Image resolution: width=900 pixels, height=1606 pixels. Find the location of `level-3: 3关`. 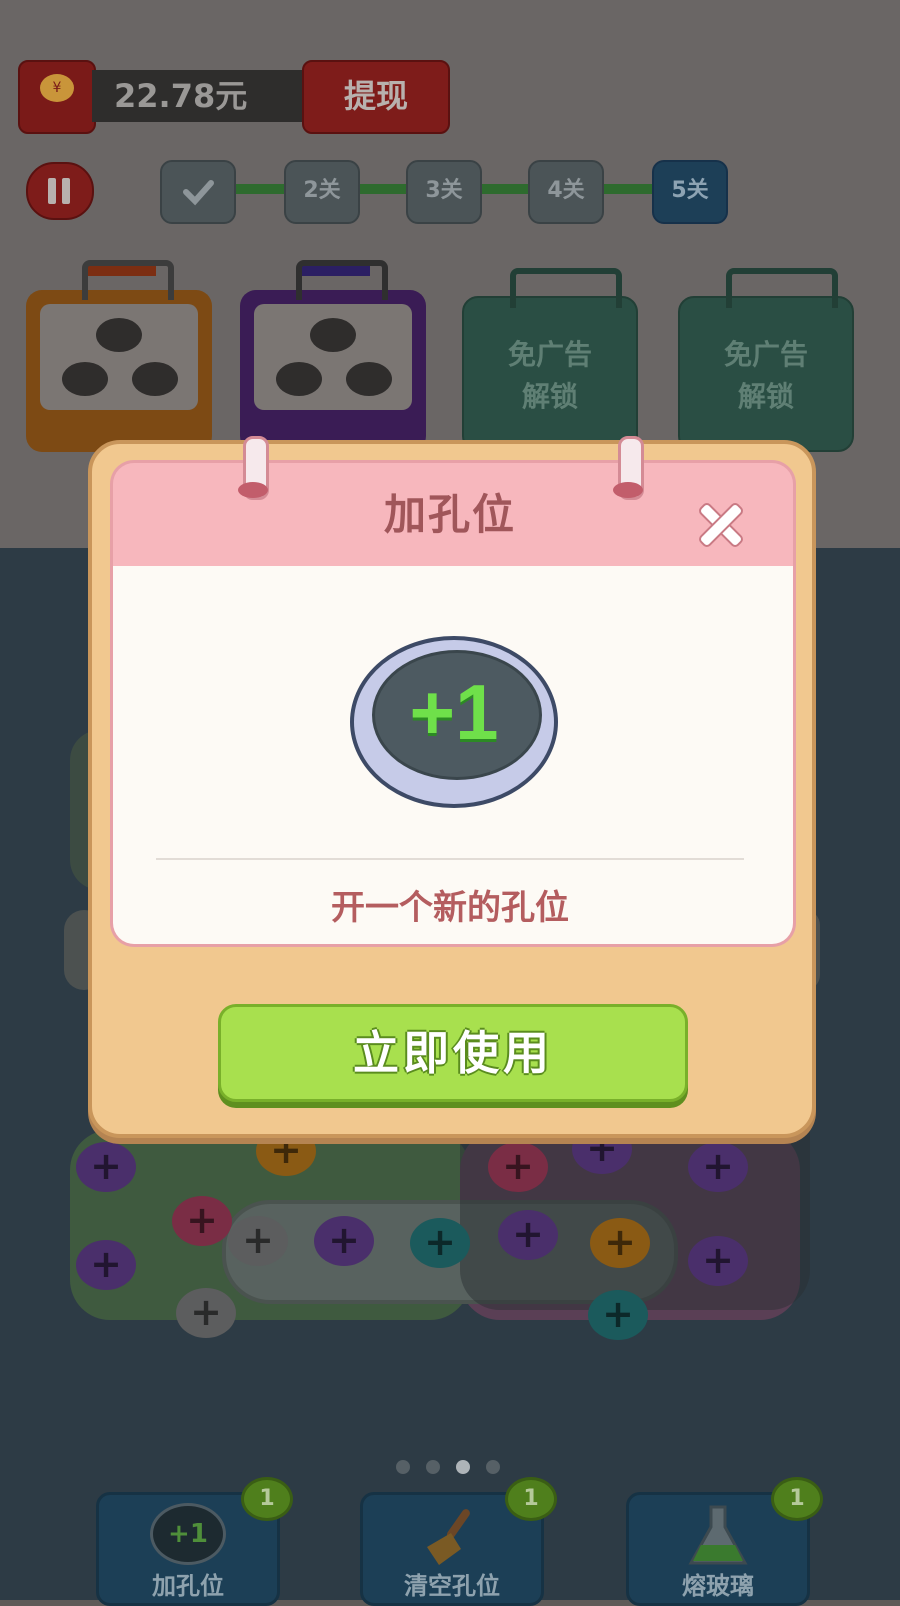

level-3: 3关 is located at coordinates (444, 192).